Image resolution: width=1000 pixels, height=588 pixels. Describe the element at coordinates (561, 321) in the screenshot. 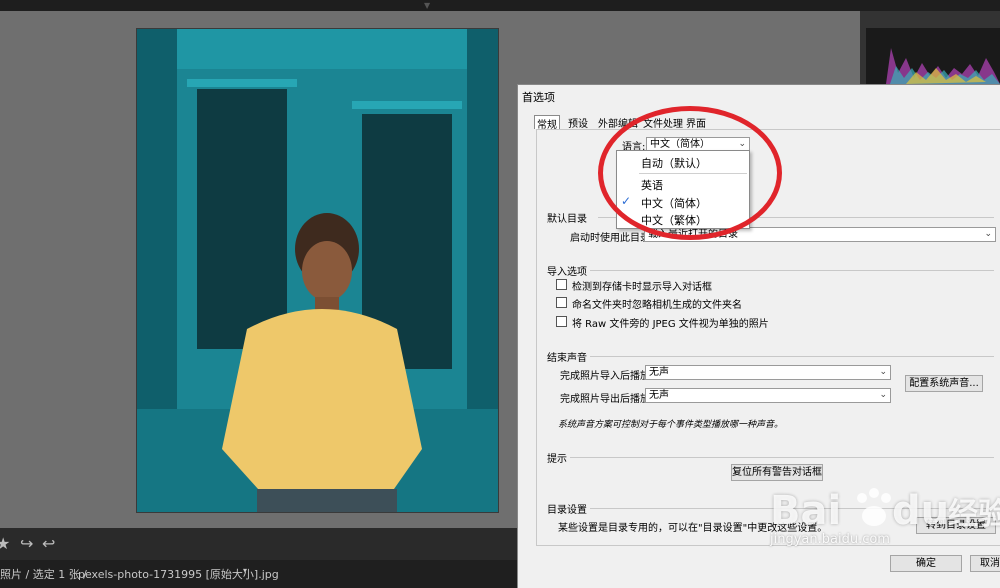

I see `treat-jpeg-separate-checkbox` at that location.